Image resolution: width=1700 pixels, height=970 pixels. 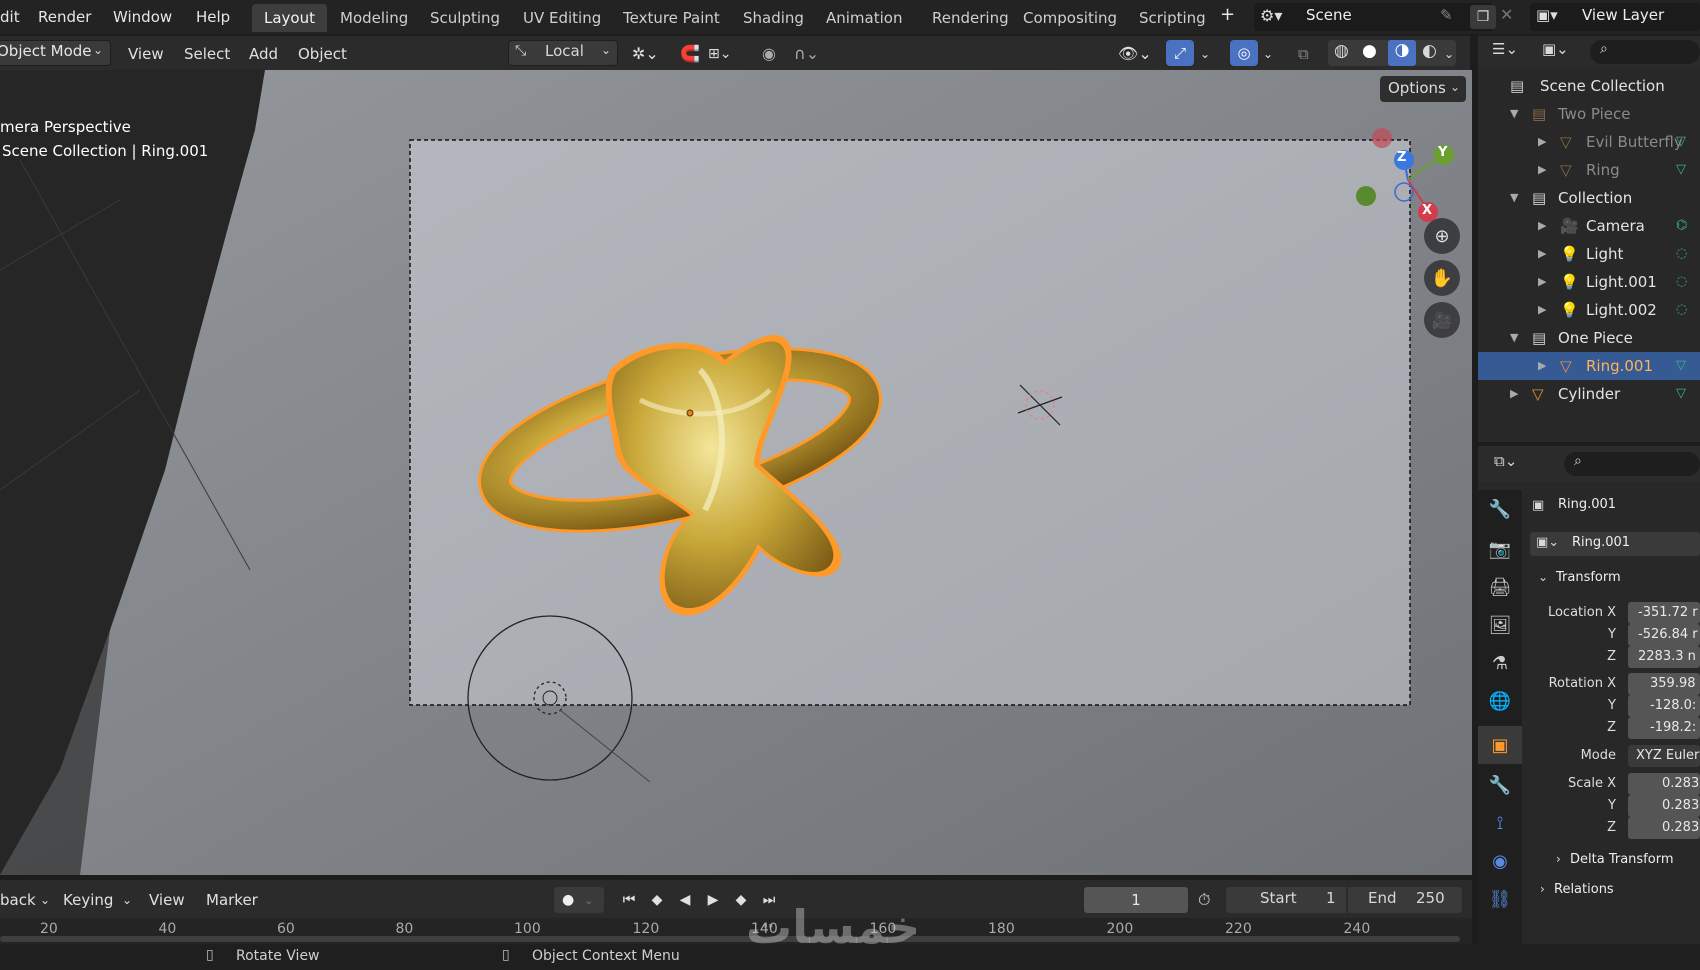 I want to click on modifier-tab-icon: 🔧, so click(x=1500, y=785).